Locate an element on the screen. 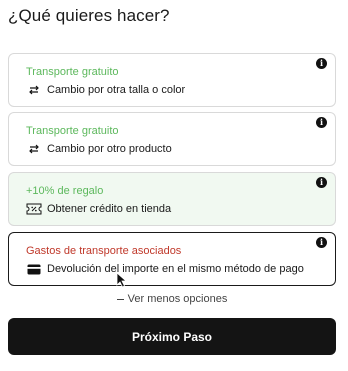 This screenshot has width=348, height=371. mouse-cursor-icon is located at coordinates (122, 280).